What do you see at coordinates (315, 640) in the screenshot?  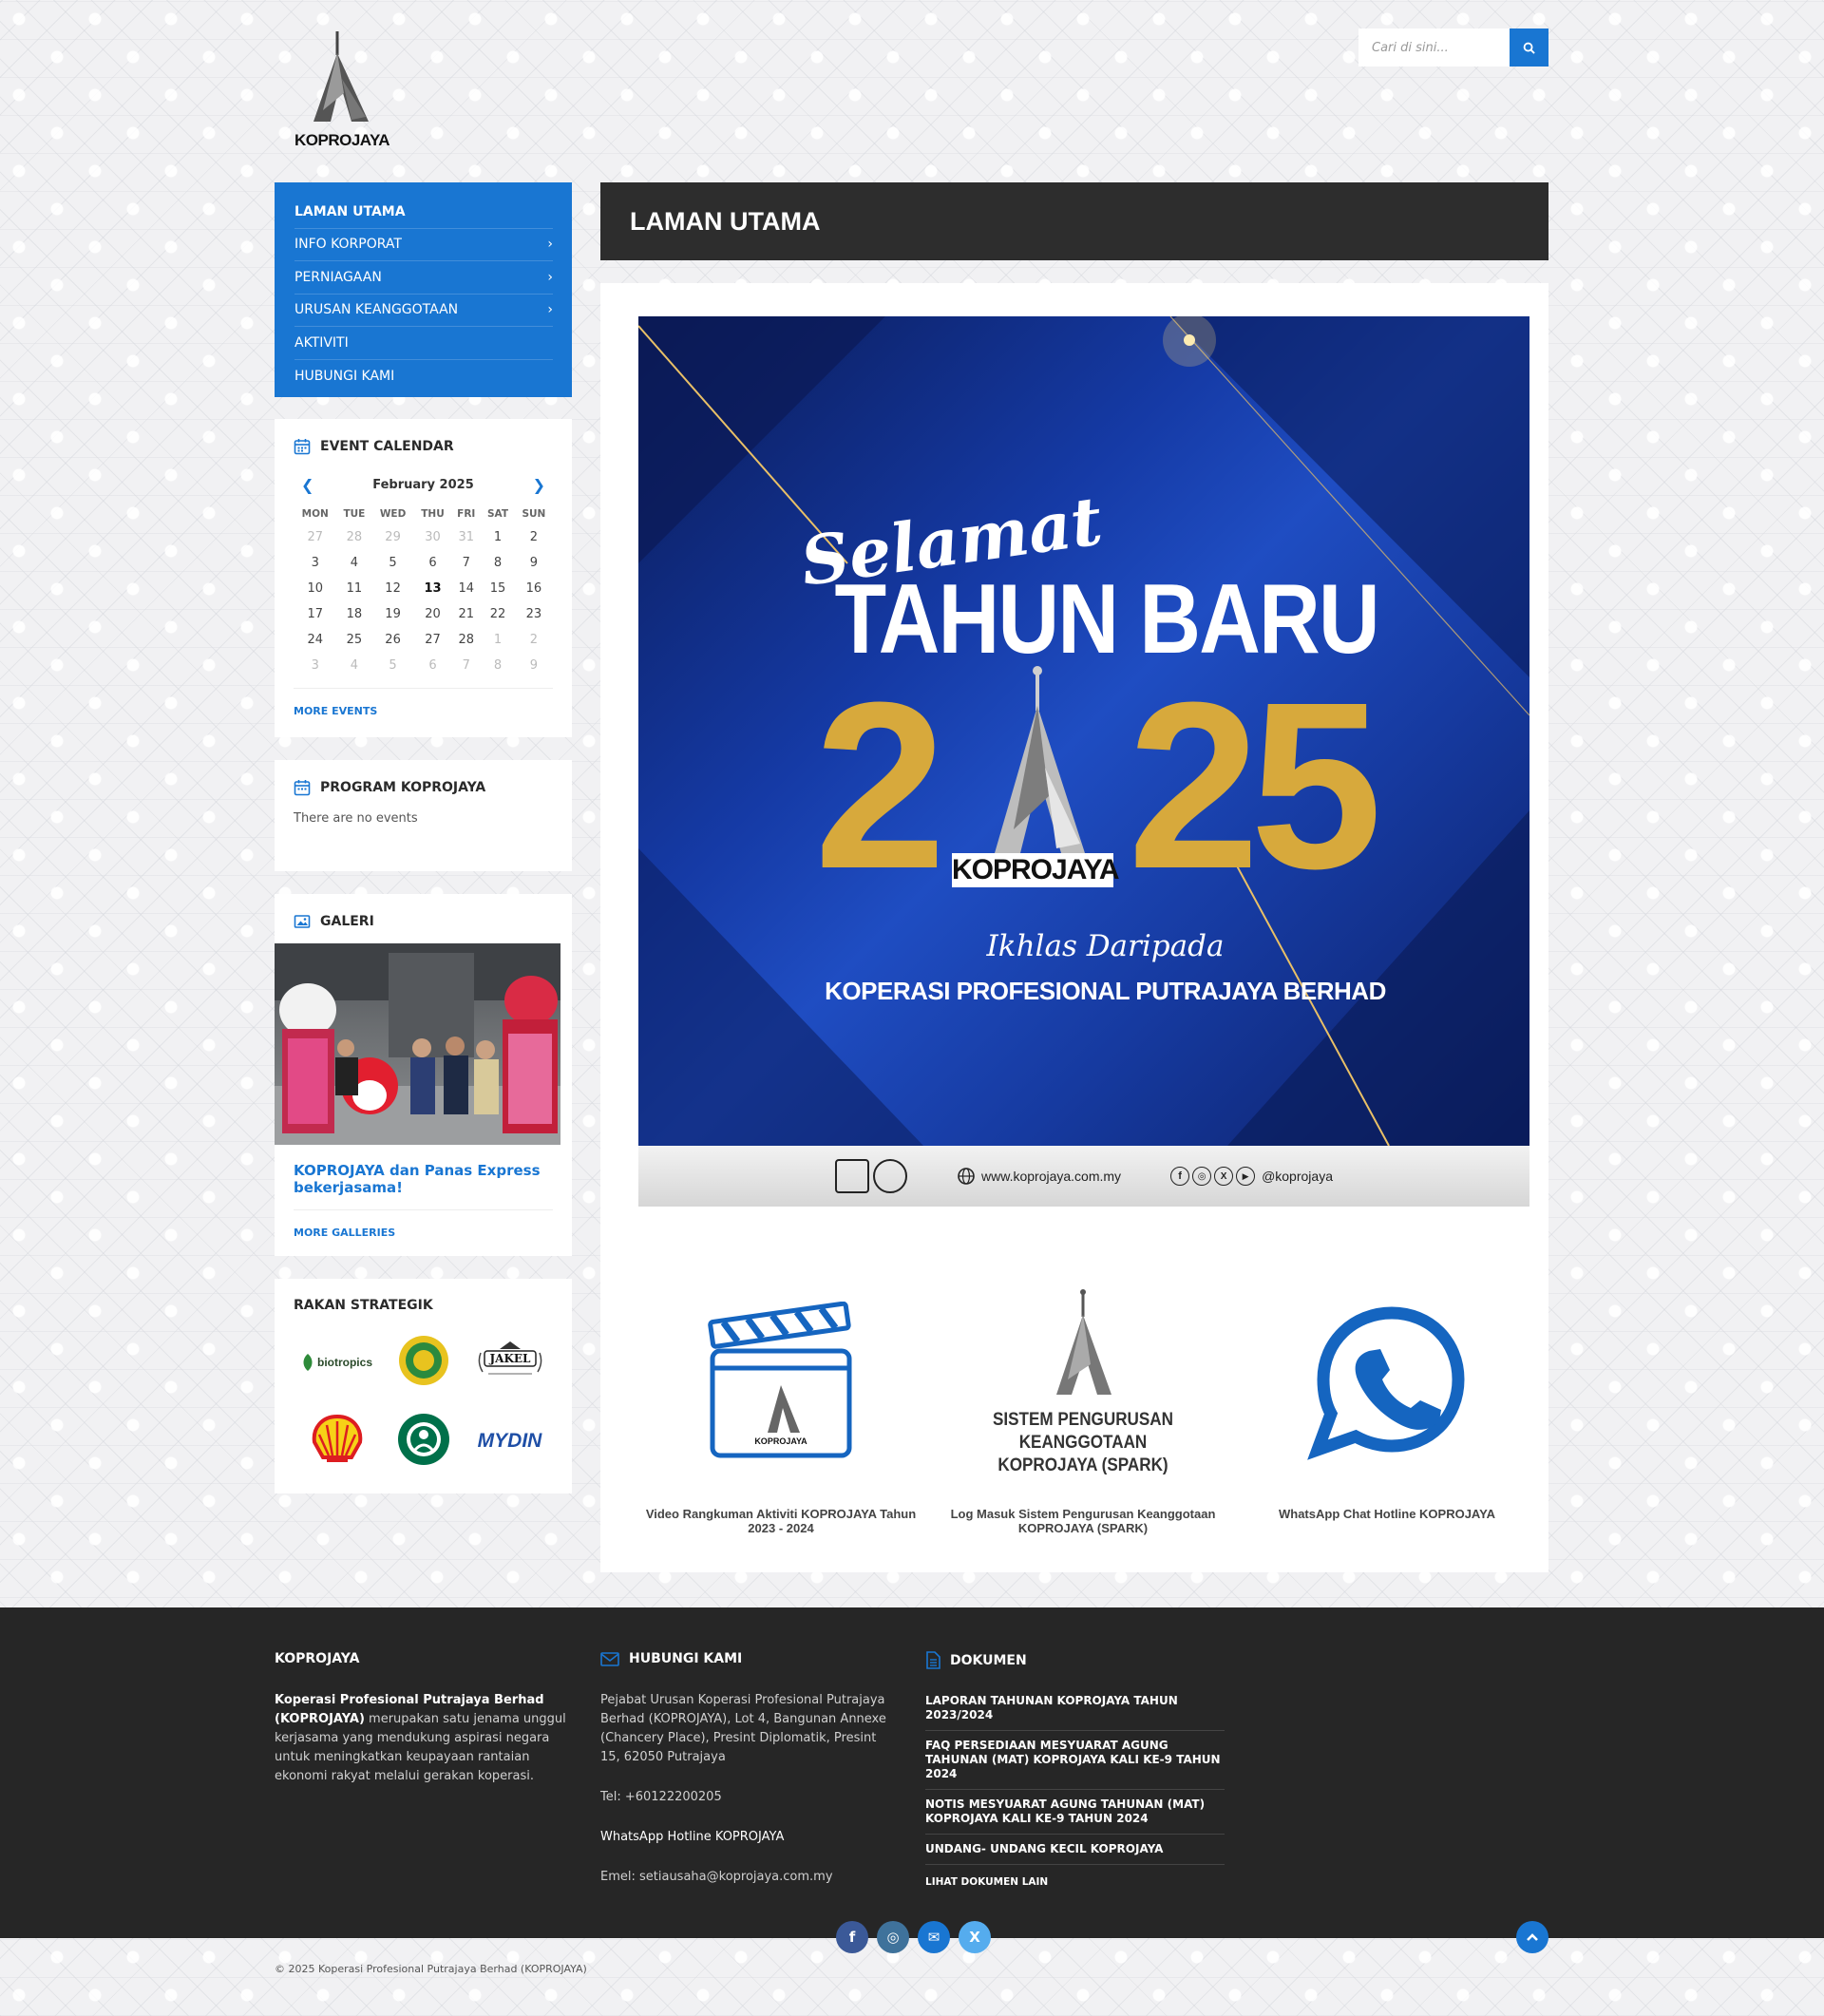 I see `calendar-day: 24` at bounding box center [315, 640].